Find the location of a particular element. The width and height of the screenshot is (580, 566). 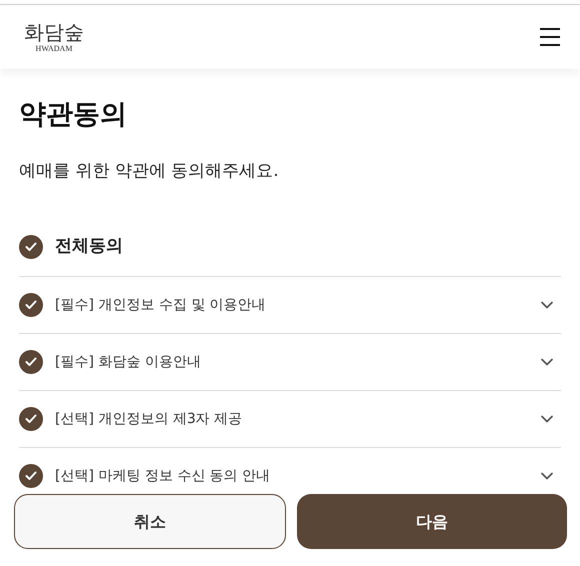

page-title: 약관동의 is located at coordinates (73, 115).